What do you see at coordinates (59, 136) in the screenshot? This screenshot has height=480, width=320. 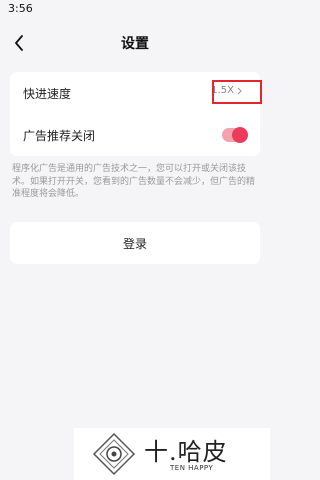 I see `ad-toggle-label: 广告推荐关闭` at bounding box center [59, 136].